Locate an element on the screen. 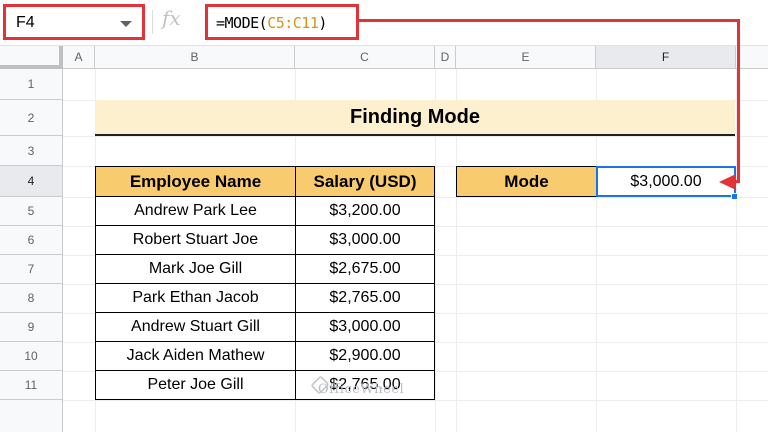 The width and height of the screenshot is (768, 432). select-all-corner is located at coordinates (31, 57).